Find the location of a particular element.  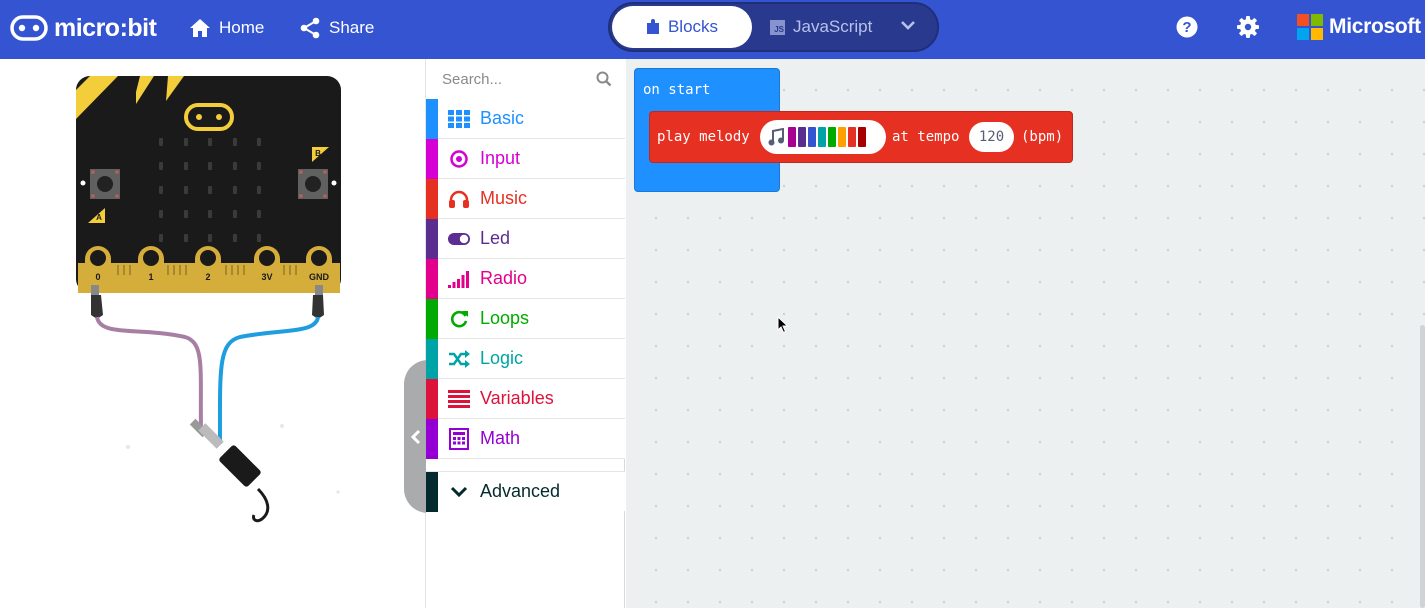

home-button: Home is located at coordinates (226, 28).